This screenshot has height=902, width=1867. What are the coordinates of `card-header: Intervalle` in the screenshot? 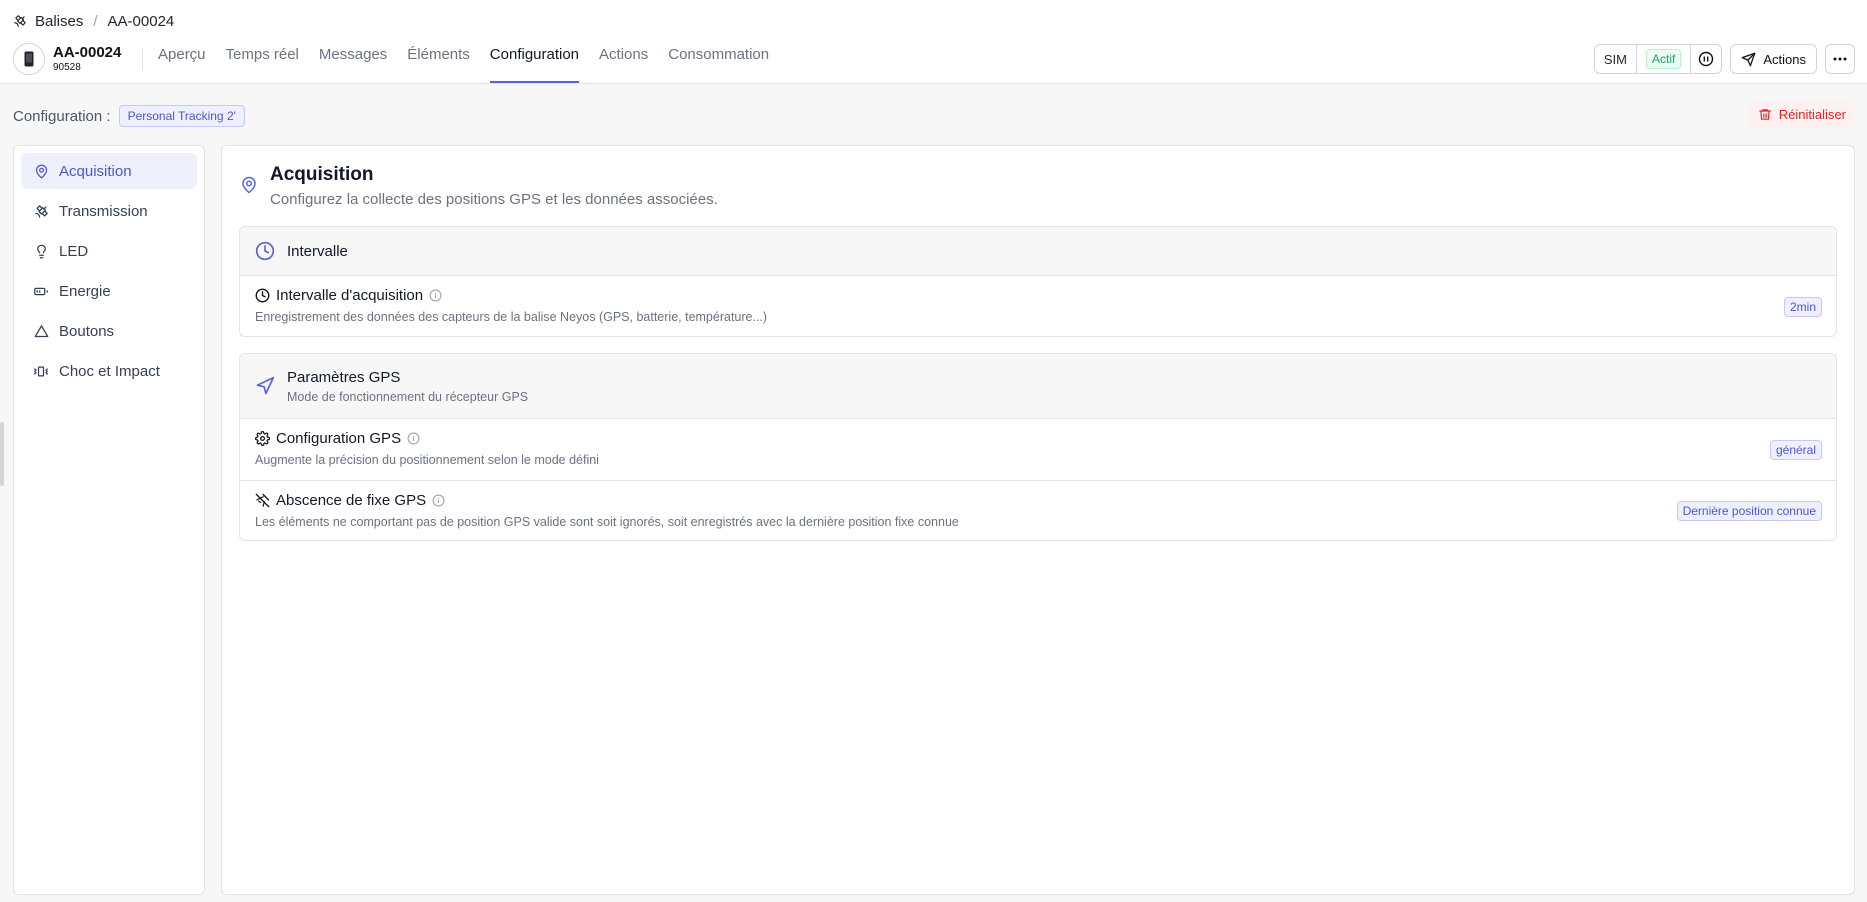 It's located at (1038, 251).